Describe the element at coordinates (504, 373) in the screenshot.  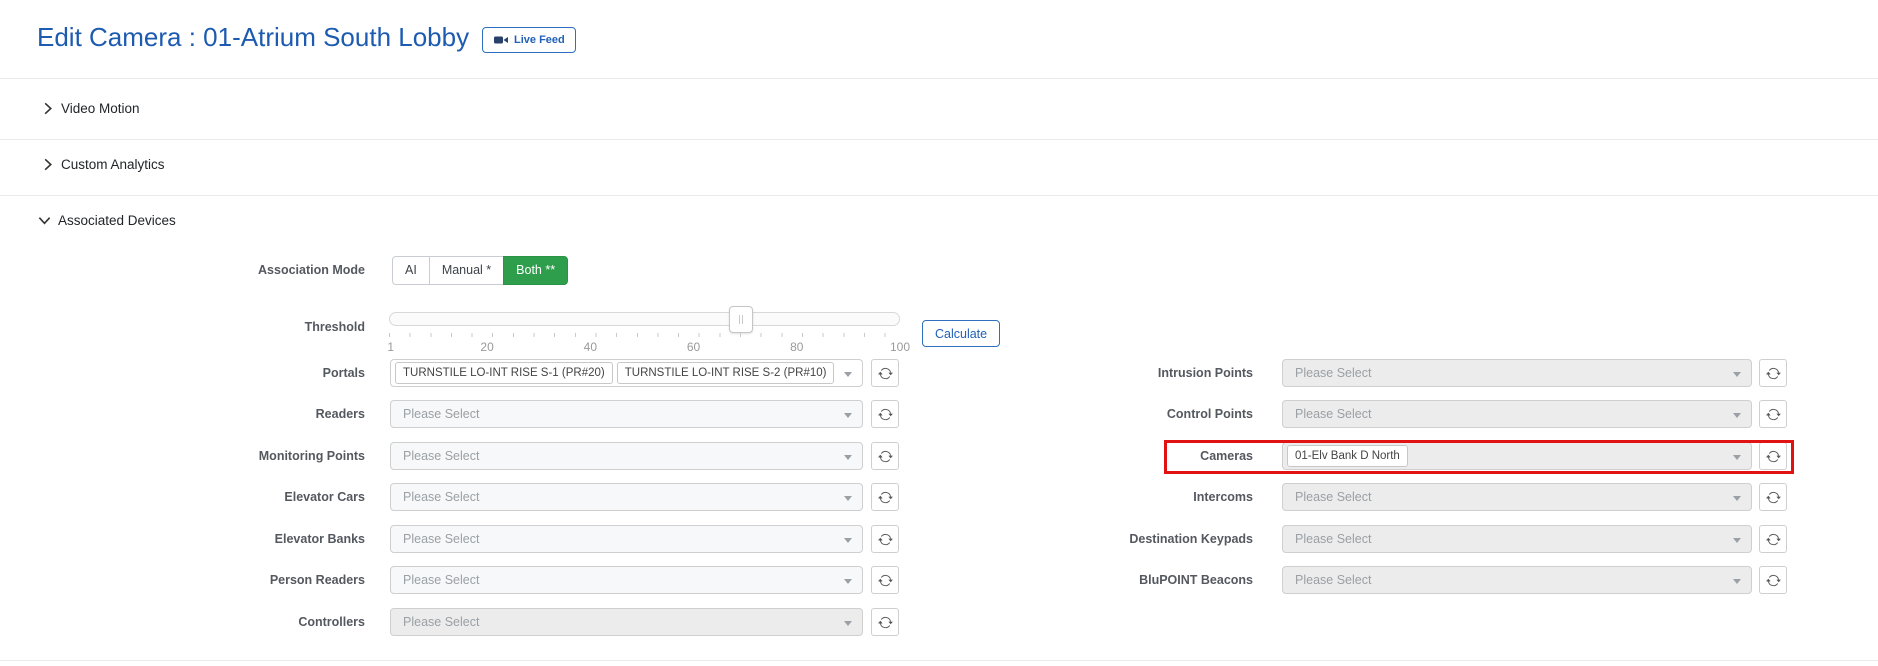
I see `portals-tag: TURNSTILE LO-INT RISE S-1 (PR#20)` at that location.